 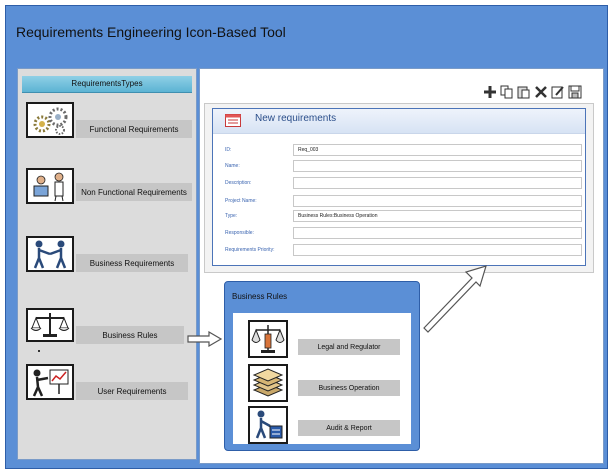 I want to click on arrow-to-form-icon, so click(x=455, y=300).